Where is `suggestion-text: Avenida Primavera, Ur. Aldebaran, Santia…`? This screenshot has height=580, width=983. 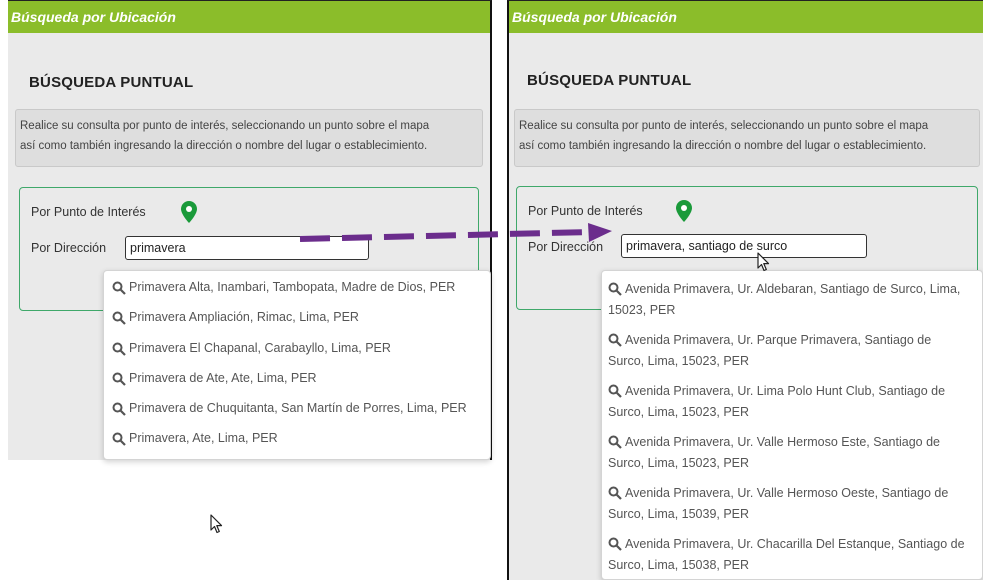 suggestion-text: Avenida Primavera, Ur. Aldebaran, Santia… is located at coordinates (784, 299).